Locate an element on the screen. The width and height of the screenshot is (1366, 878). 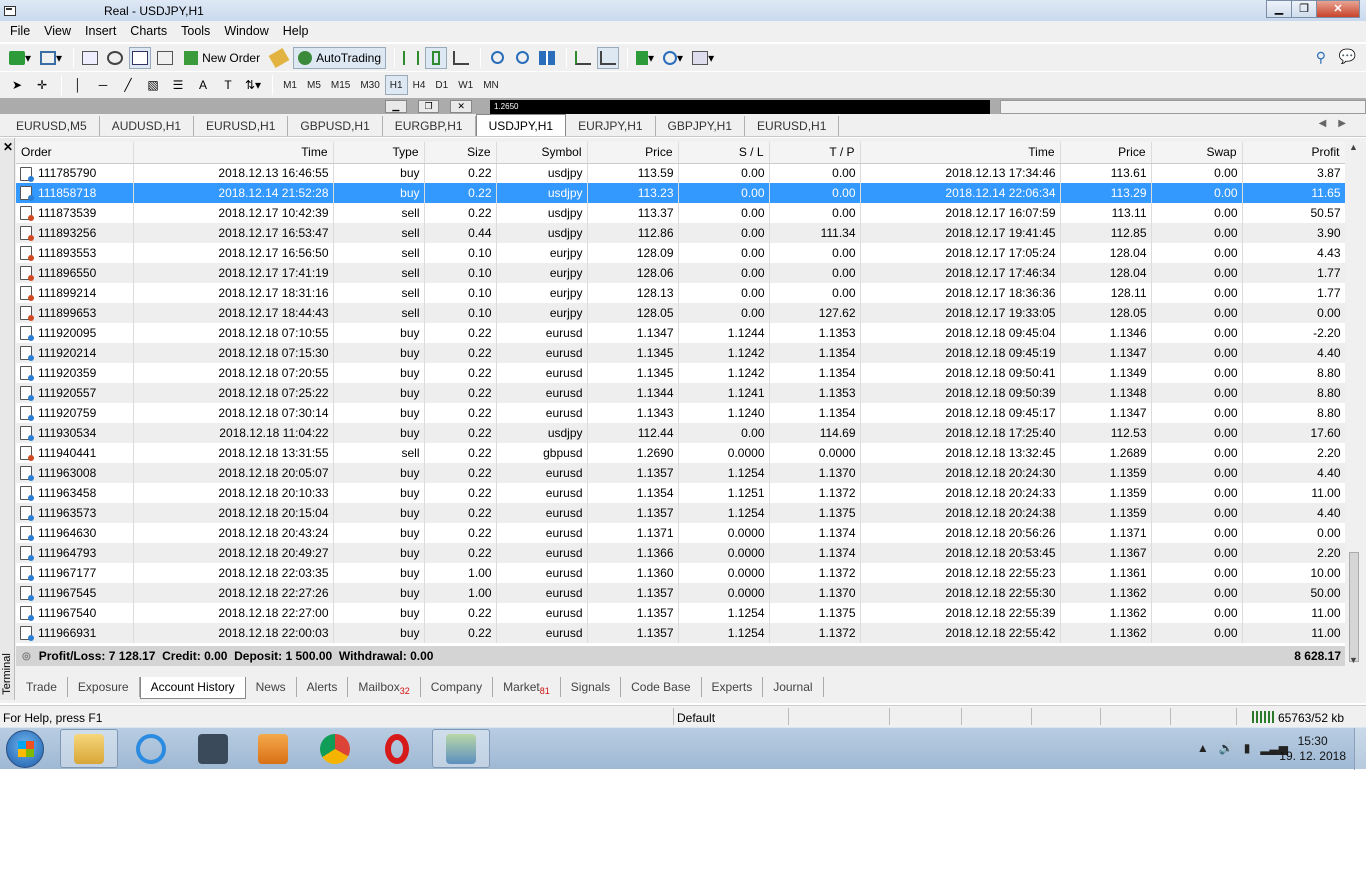
child-restore-button: ❐ is located at coordinates (428, 106).